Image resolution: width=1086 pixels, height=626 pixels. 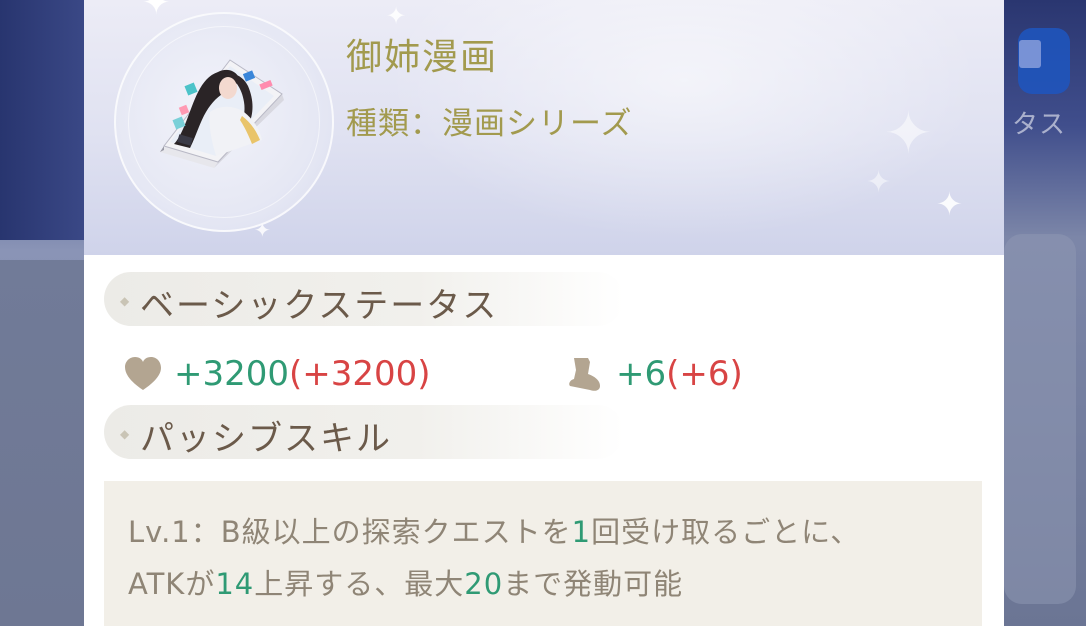 I want to click on stat-atk: +6 (+6), so click(x=653, y=374).